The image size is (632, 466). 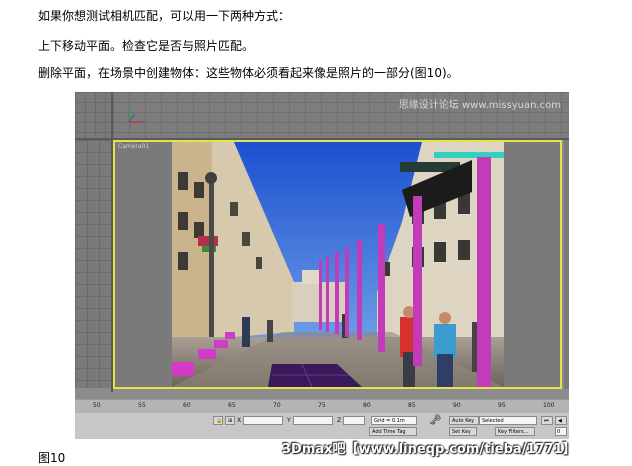 I want to click on timeline-tick-label: 50, so click(x=97, y=405).